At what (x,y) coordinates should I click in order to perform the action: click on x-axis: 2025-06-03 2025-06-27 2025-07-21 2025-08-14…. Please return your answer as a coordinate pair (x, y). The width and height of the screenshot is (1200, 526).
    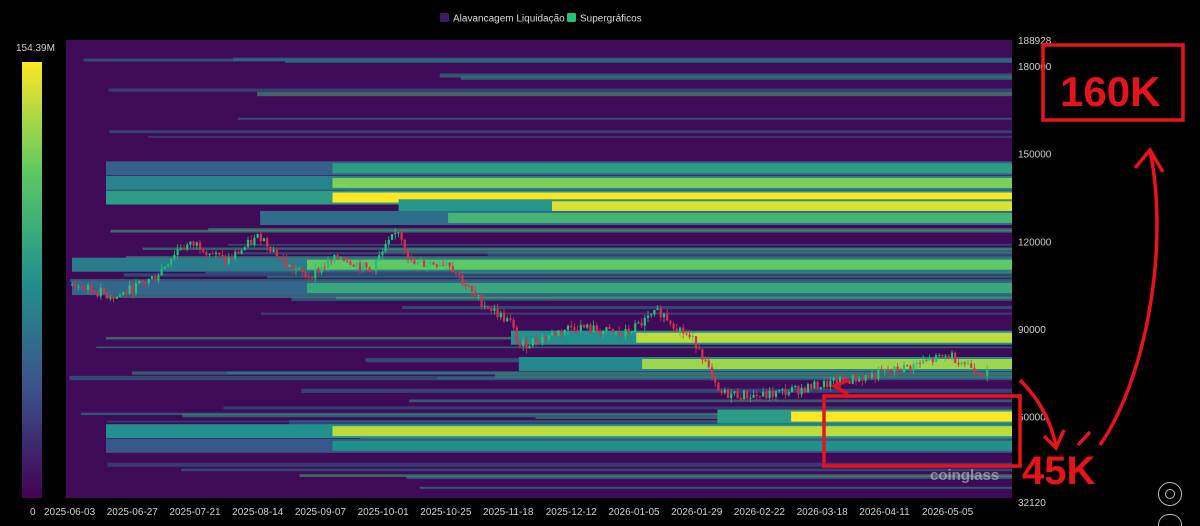
    Looking at the image, I should click on (509, 512).